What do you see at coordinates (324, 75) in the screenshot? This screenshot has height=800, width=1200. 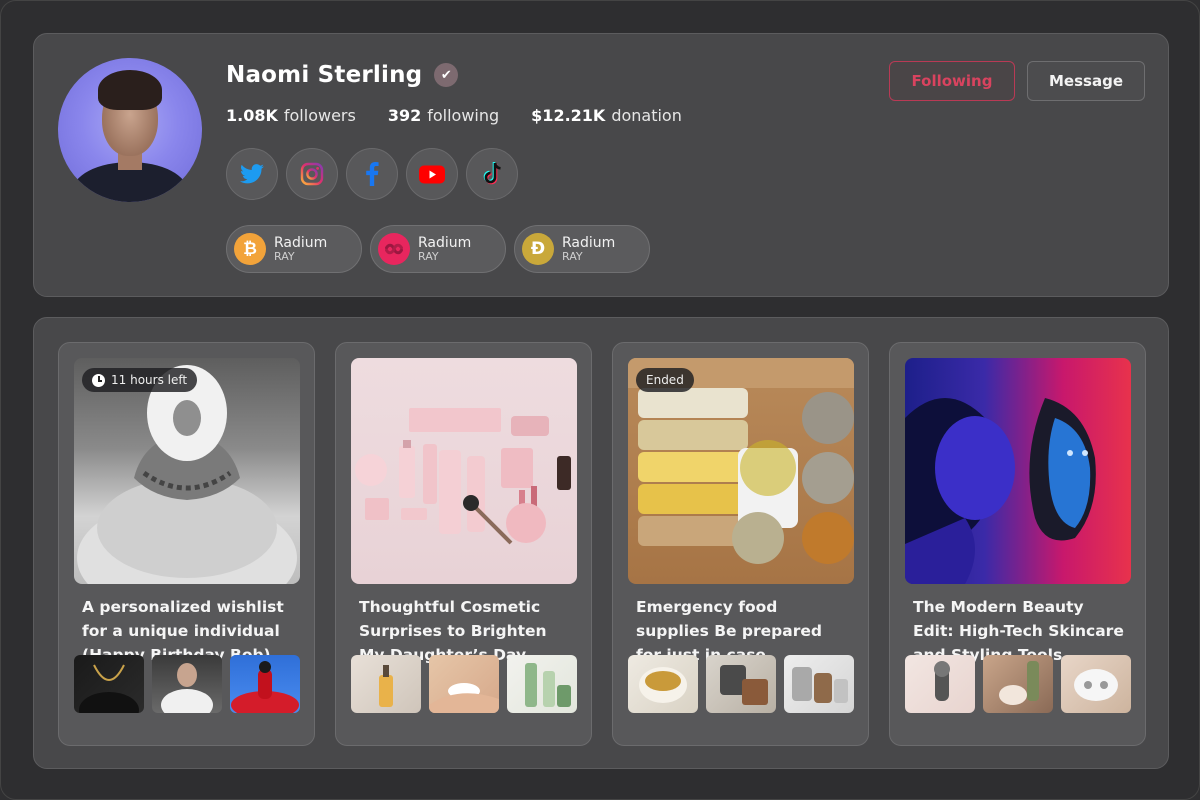 I see `profile-name: Naomi Sterling` at bounding box center [324, 75].